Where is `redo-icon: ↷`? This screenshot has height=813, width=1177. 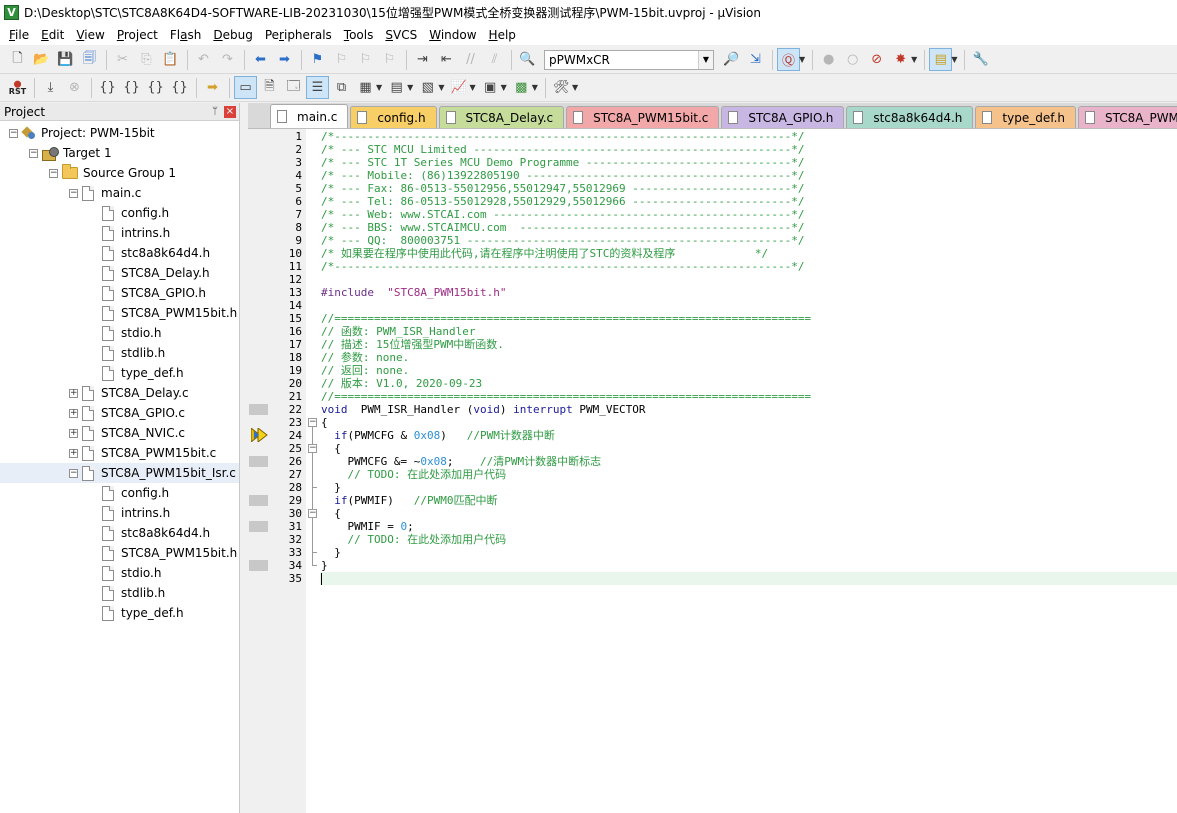
redo-icon: ↷ is located at coordinates (227, 59).